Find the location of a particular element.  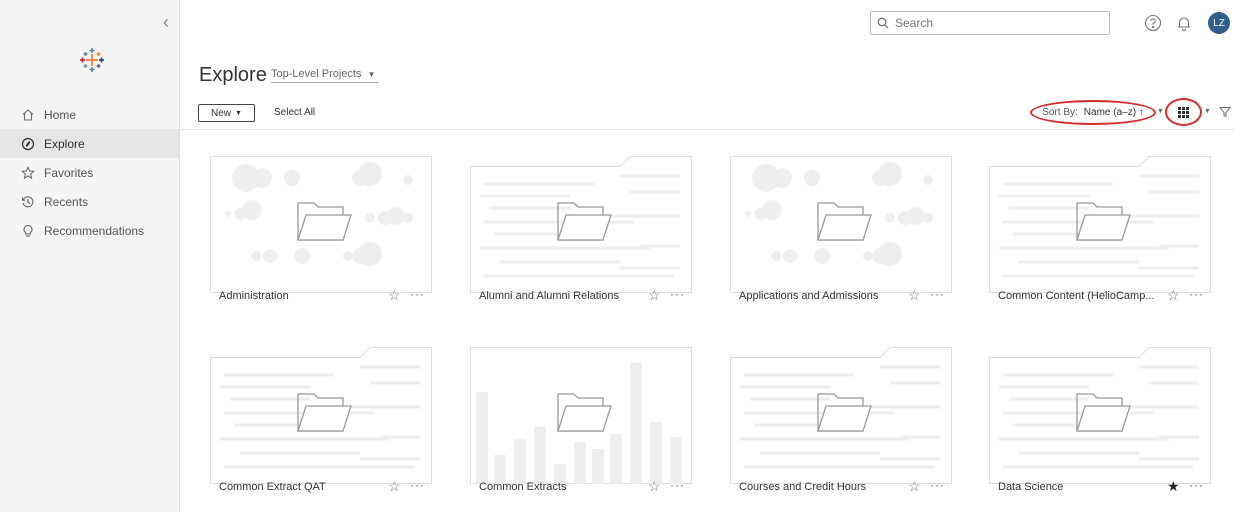

sidebar-item-recents: Recents is located at coordinates (89, 201).